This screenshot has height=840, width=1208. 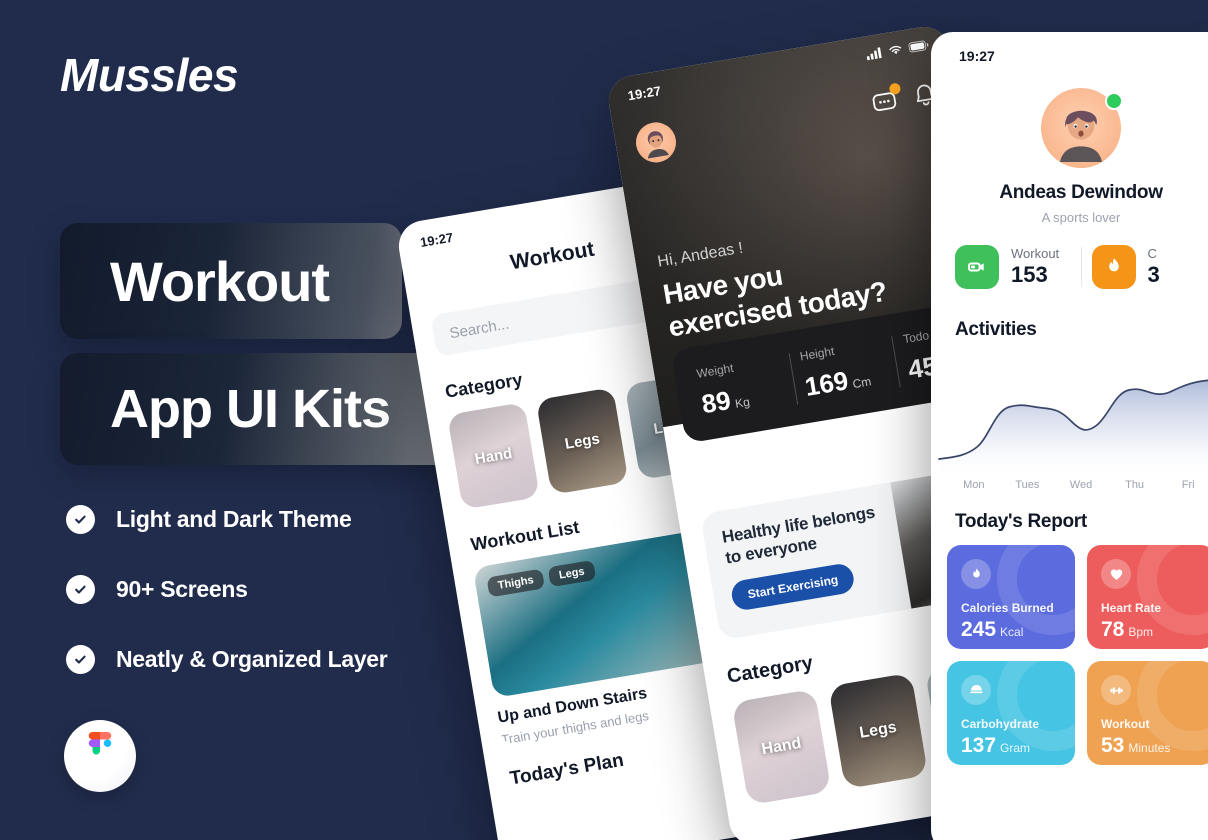 What do you see at coordinates (977, 267) in the screenshot?
I see `dumbbell-icon` at bounding box center [977, 267].